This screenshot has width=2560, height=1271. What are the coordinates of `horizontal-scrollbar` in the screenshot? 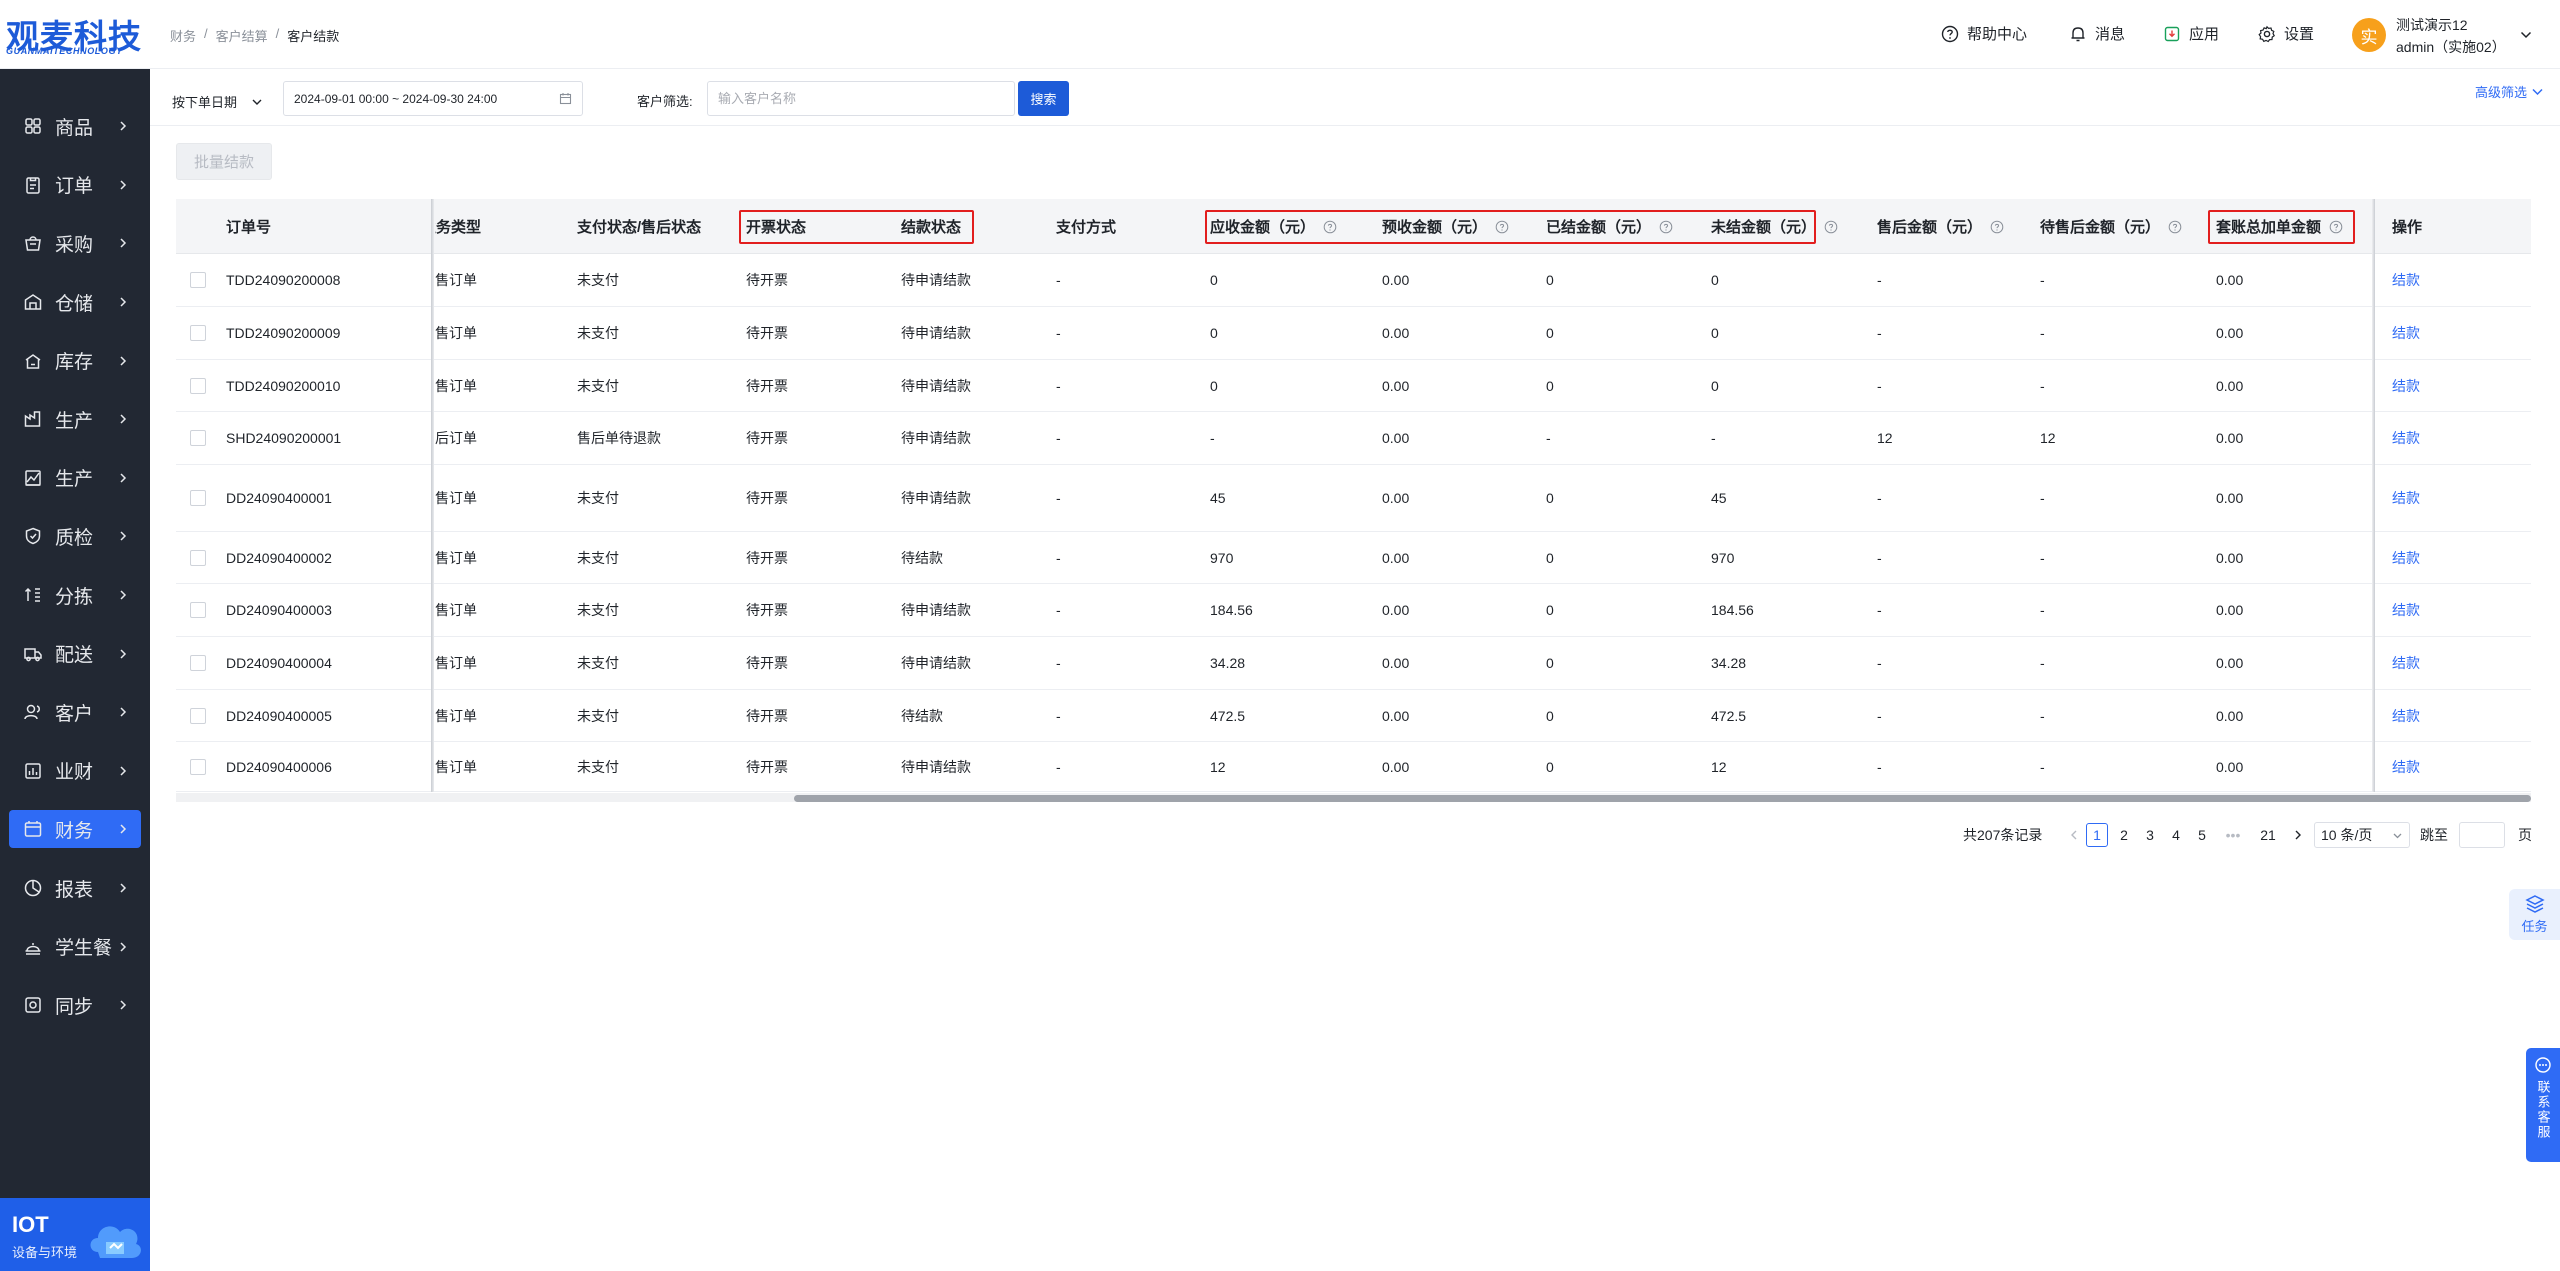 It's located at (1662, 798).